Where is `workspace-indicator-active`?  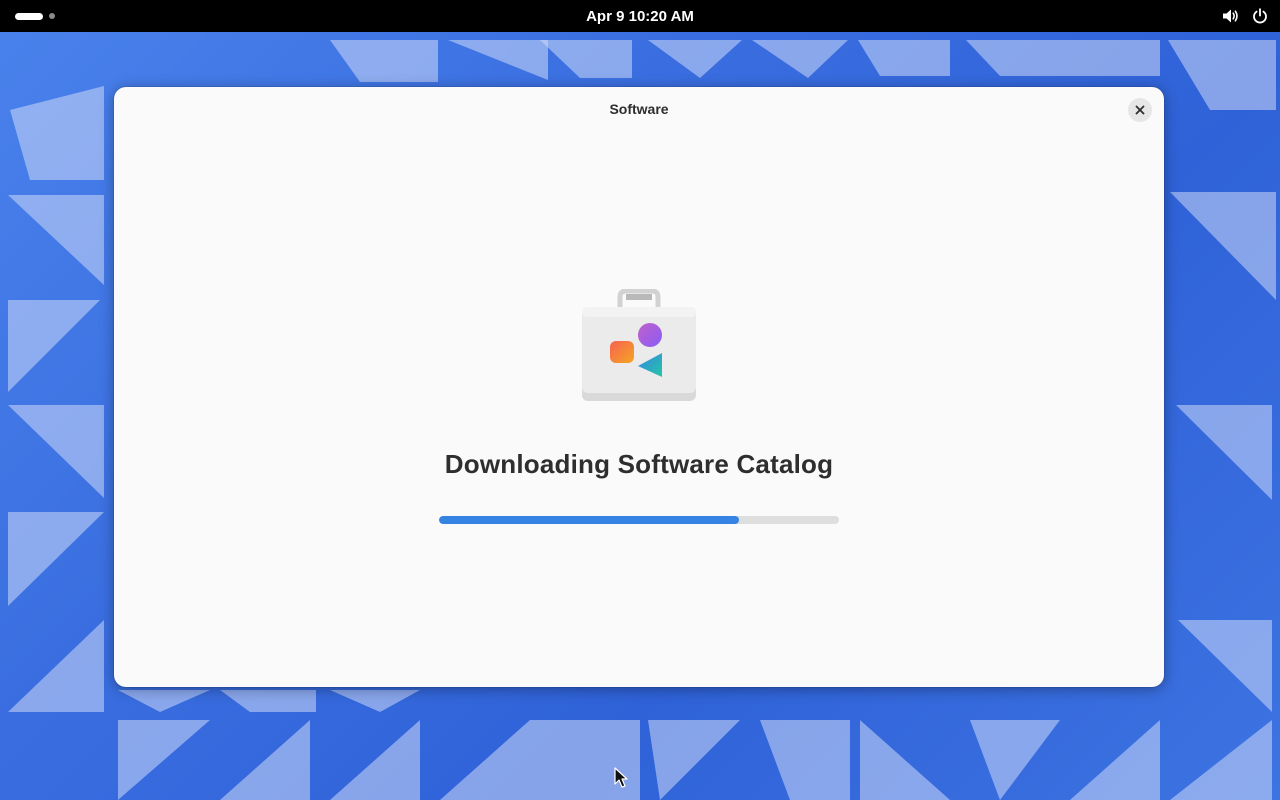 workspace-indicator-active is located at coordinates (29, 16).